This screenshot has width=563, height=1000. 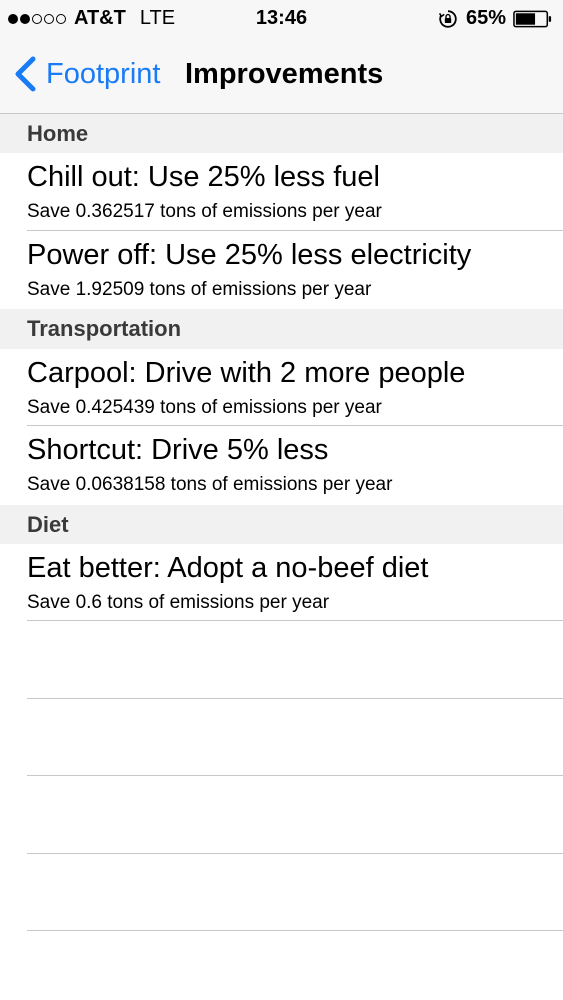 What do you see at coordinates (485, 18) in the screenshot?
I see `battery-percent: 65%` at bounding box center [485, 18].